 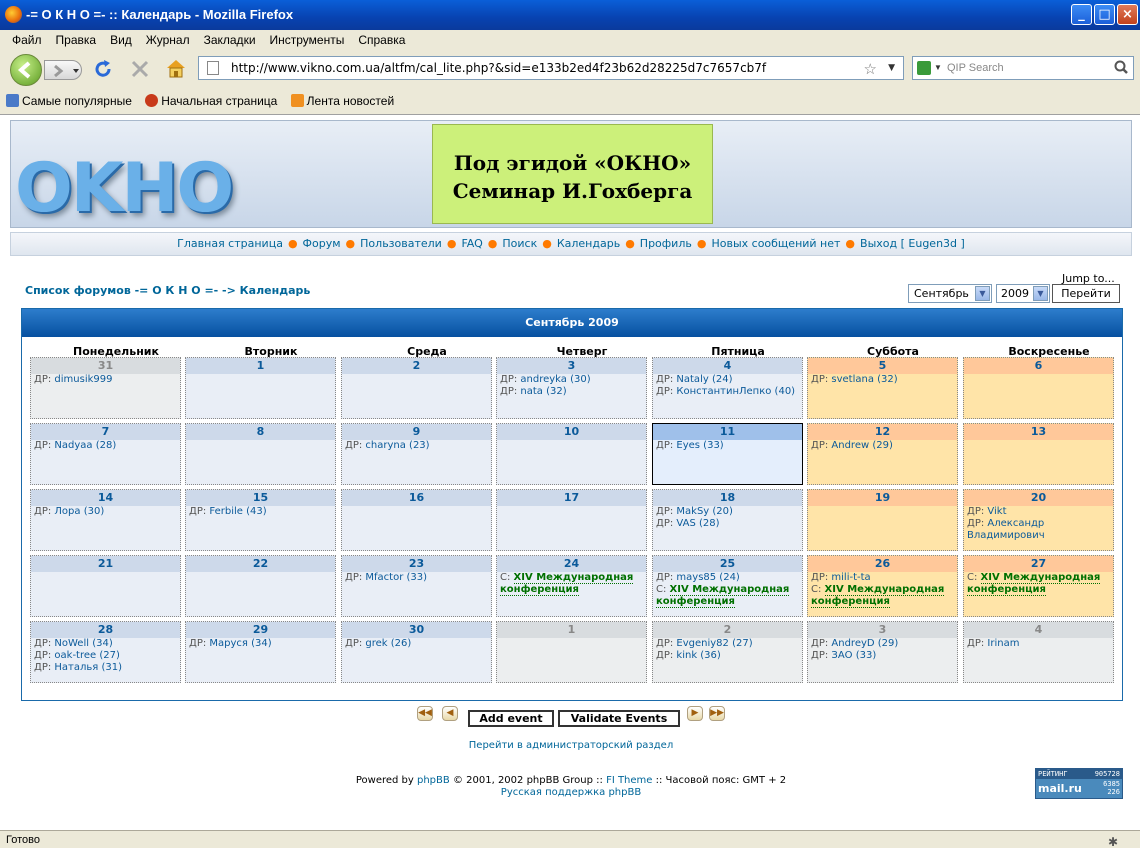 What do you see at coordinates (1038, 388) in the screenshot?
I see `calendar-day-cell: 6` at bounding box center [1038, 388].